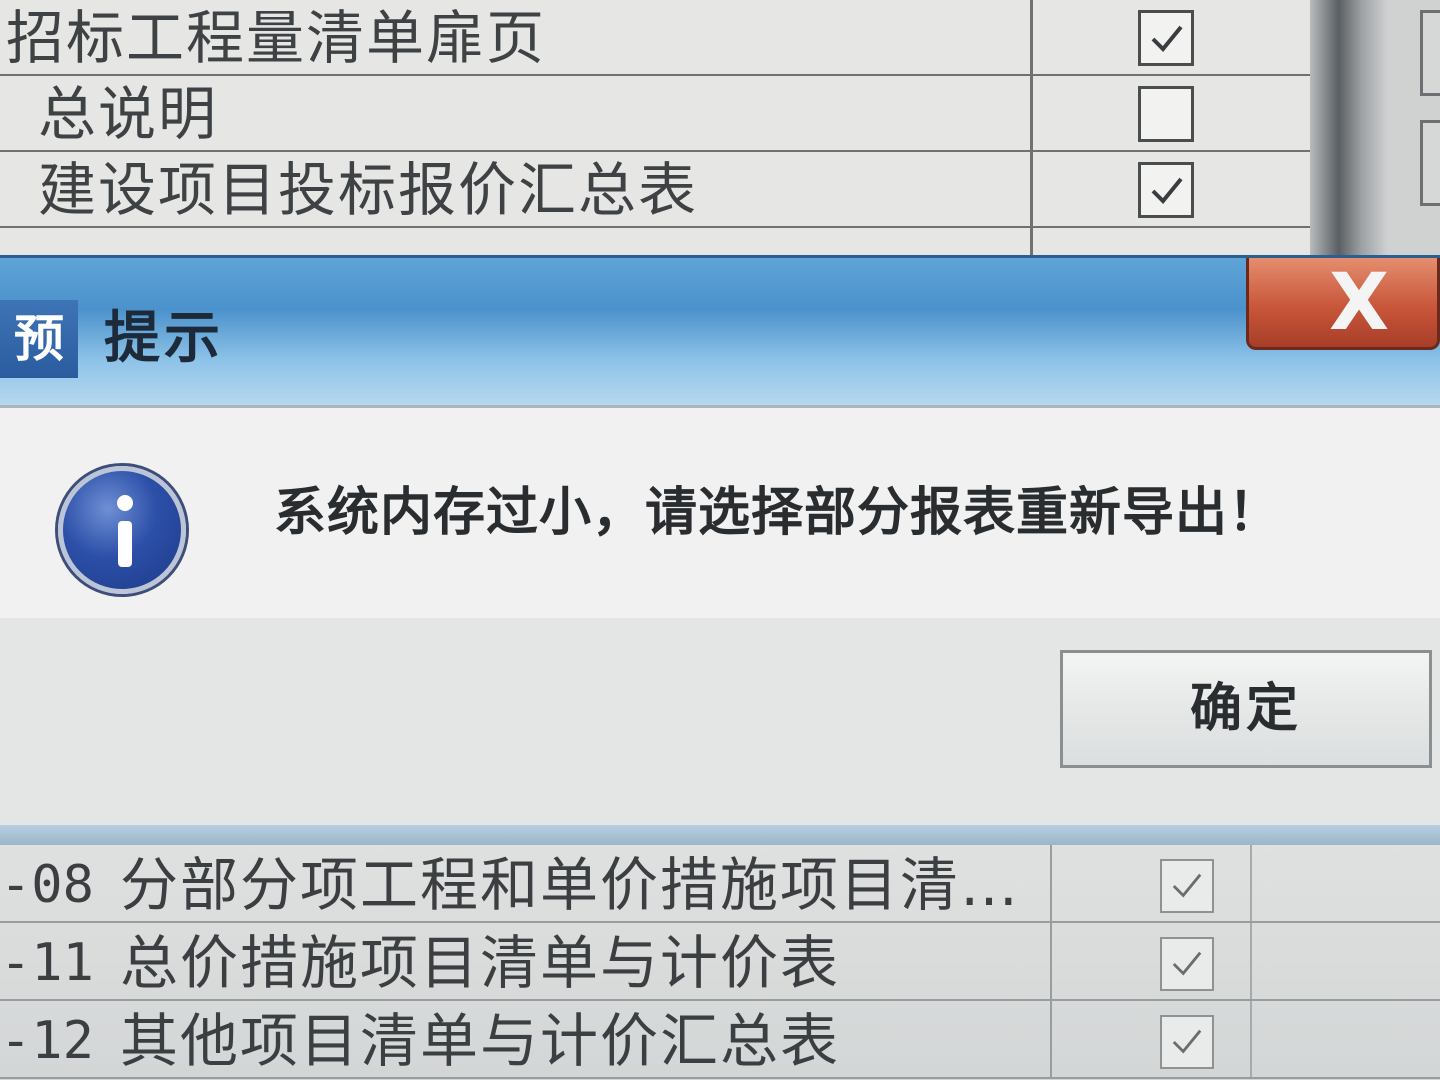 Image resolution: width=1440 pixels, height=1080 pixels. Describe the element at coordinates (125, 503) in the screenshot. I see `info-icon-dot` at that location.